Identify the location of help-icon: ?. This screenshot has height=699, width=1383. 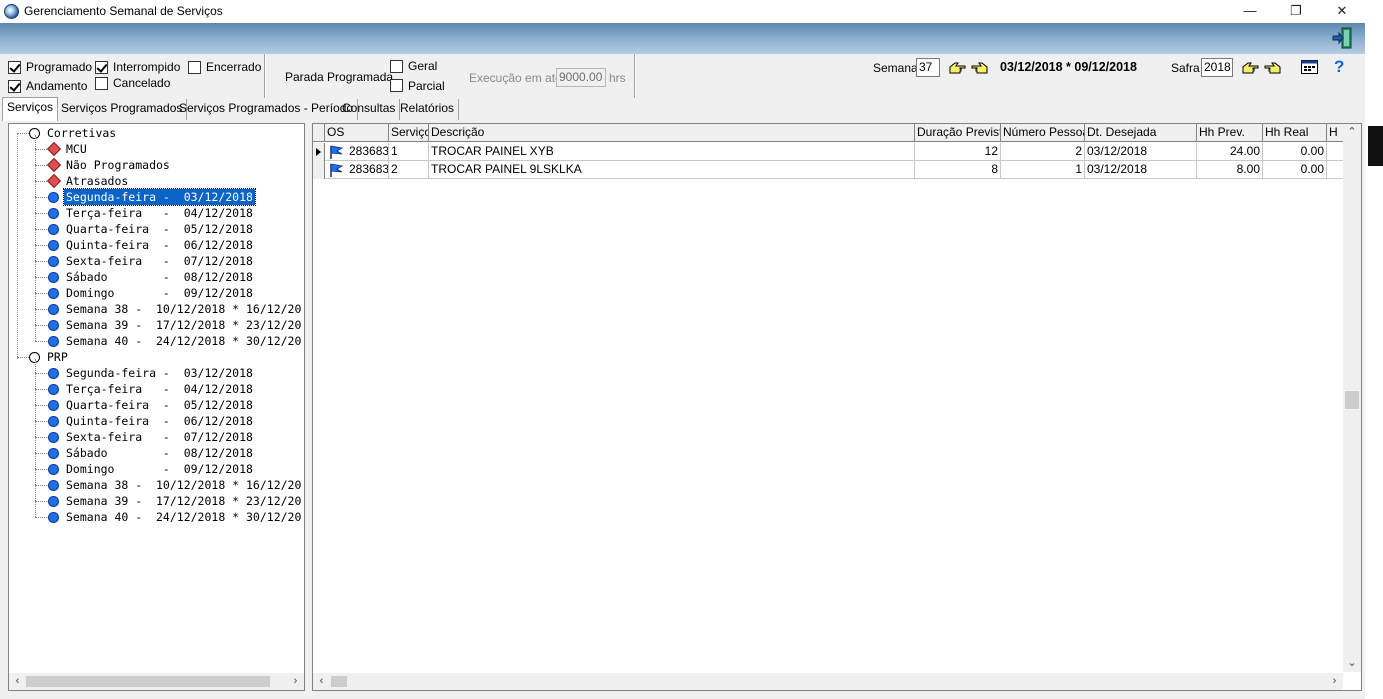
(1340, 66).